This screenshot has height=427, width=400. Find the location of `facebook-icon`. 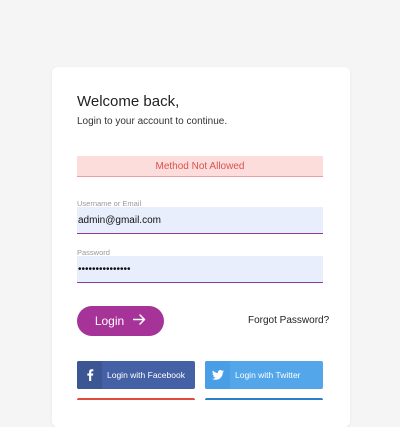

facebook-icon is located at coordinates (89, 375).